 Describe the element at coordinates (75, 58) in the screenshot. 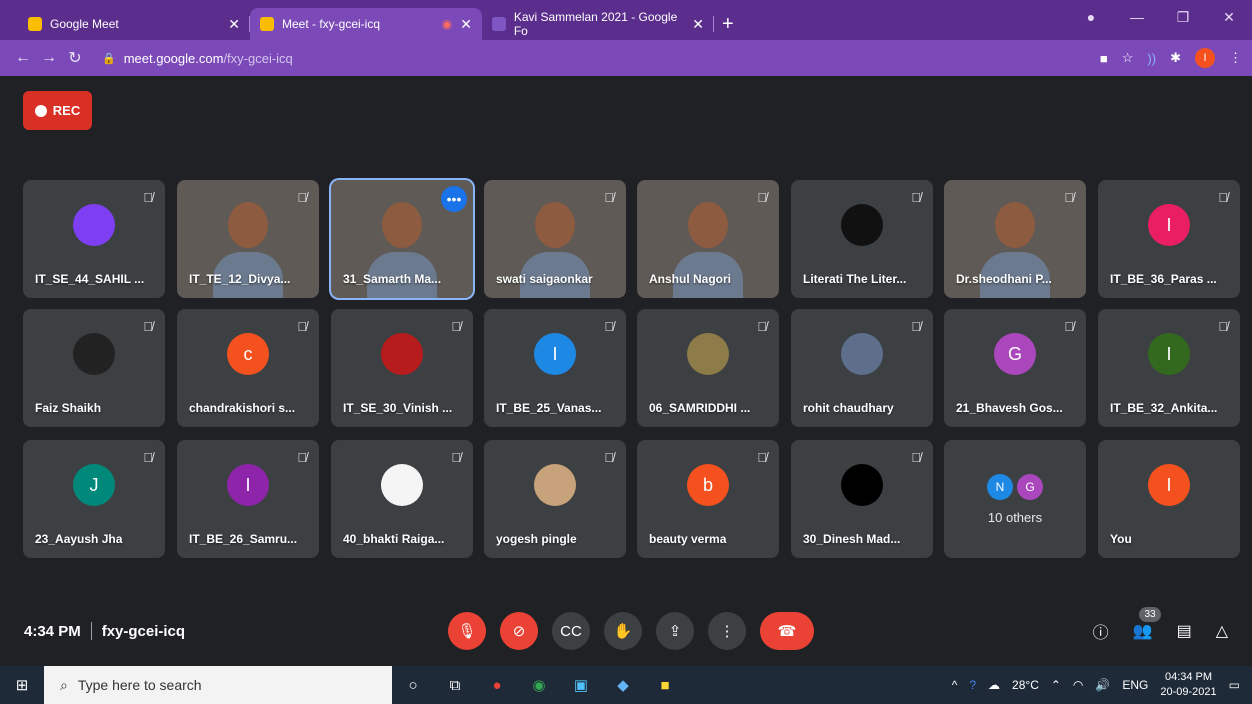

I see `reload-icon: ↻` at that location.